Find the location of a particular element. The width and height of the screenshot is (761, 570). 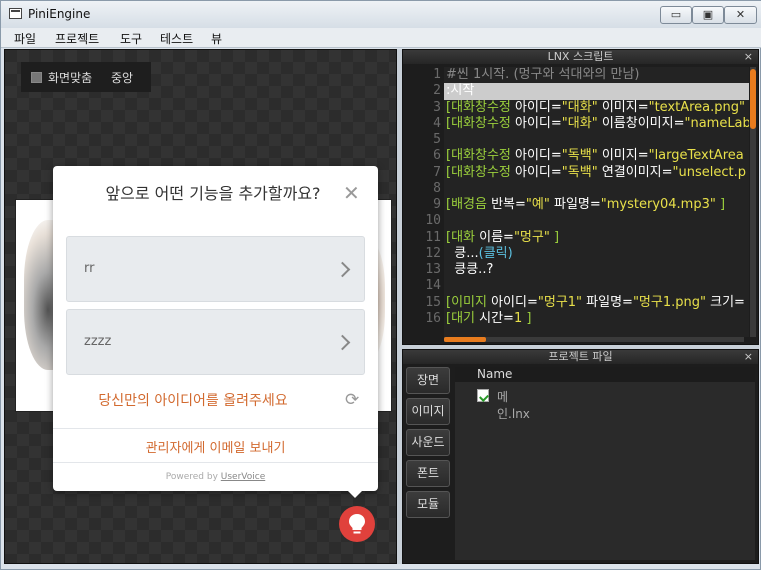

horizontal-scrollbar is located at coordinates (594, 339).